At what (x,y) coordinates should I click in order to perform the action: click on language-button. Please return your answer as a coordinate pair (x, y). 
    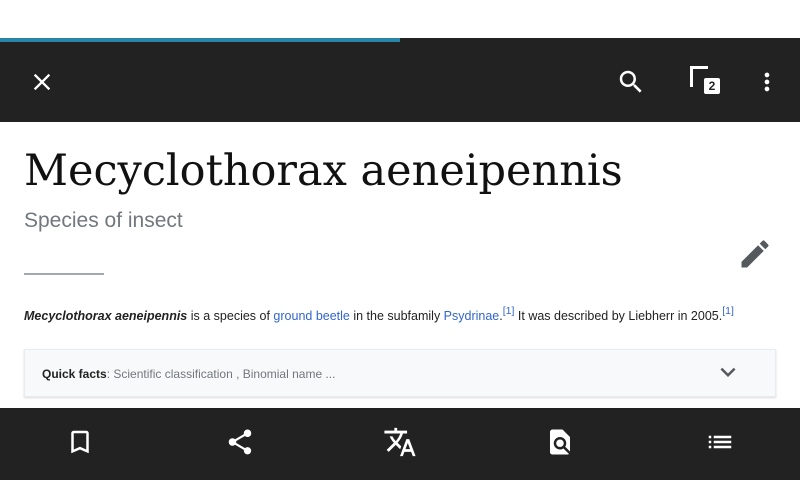
    Looking at the image, I should click on (400, 444).